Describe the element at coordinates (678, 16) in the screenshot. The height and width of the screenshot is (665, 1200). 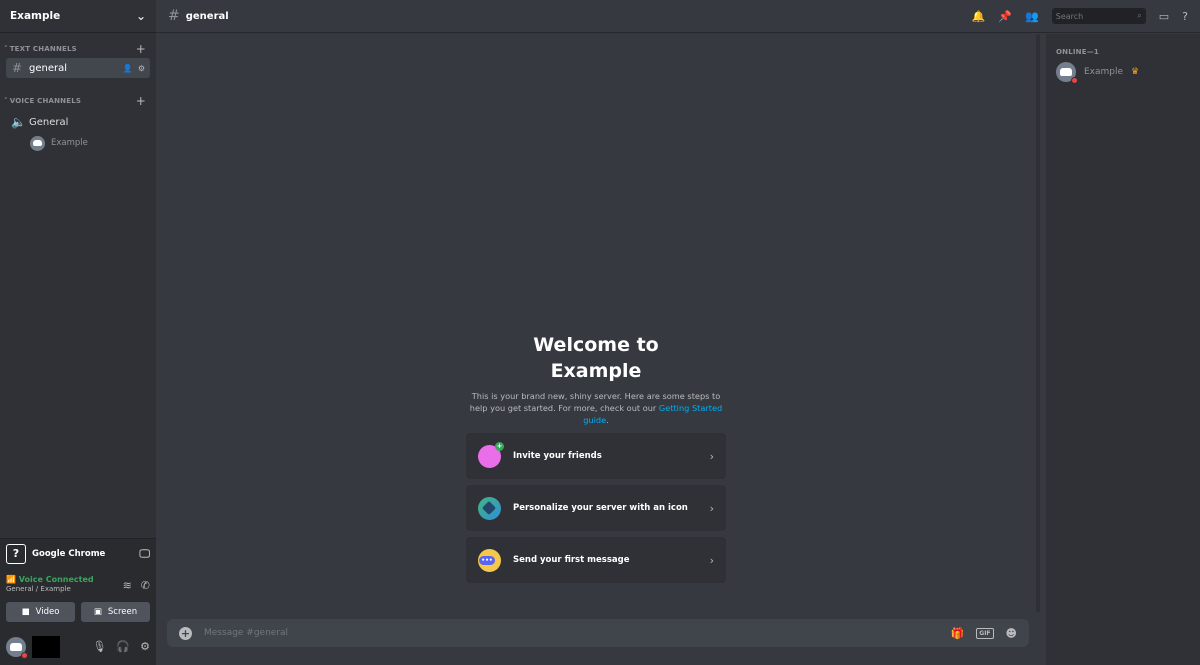
I see `channel-header: # general 🔔 📌 👥 Search ⌕ ▭ ?` at that location.